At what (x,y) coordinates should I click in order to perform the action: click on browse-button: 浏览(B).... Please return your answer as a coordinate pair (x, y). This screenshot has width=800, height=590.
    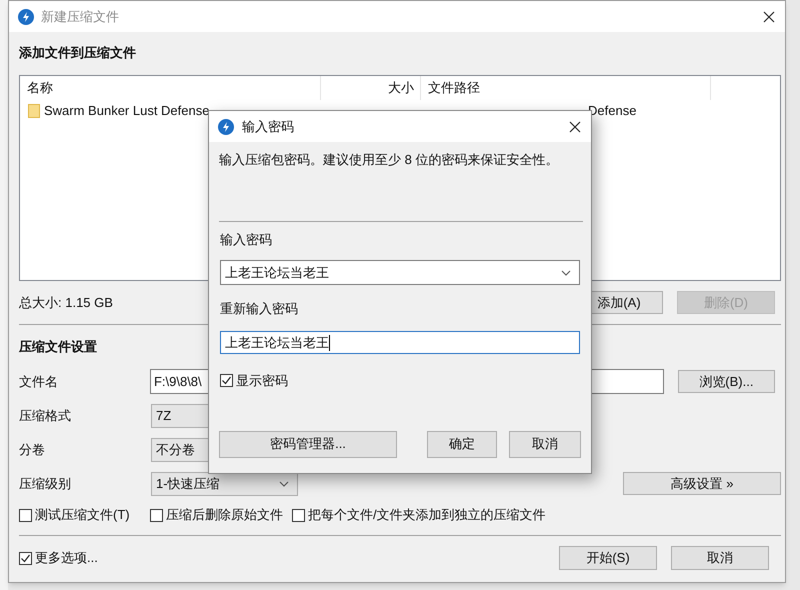
    Looking at the image, I should click on (726, 381).